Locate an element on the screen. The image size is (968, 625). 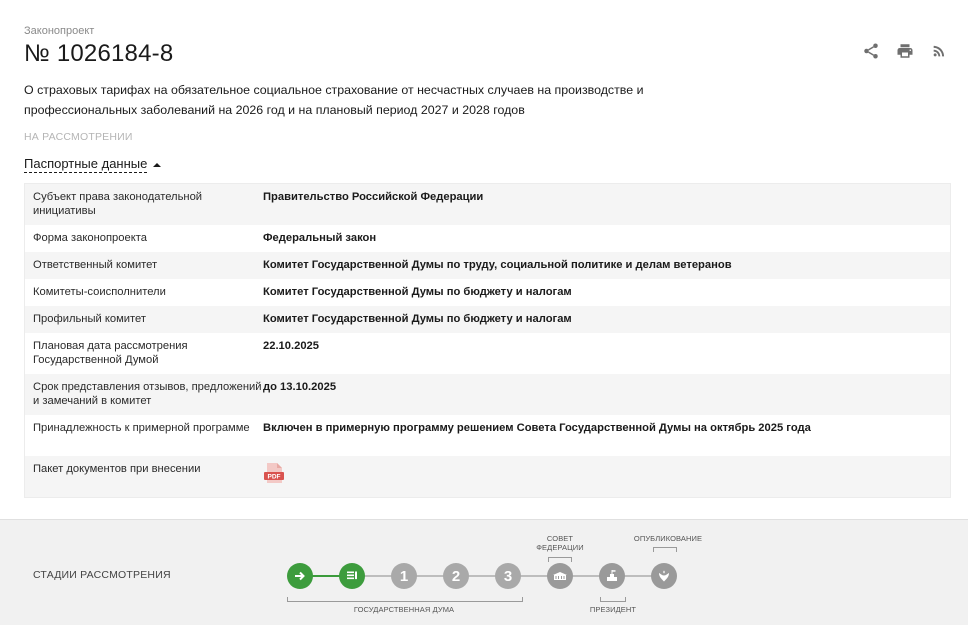
bracket-state-duma is located at coordinates (405, 599).